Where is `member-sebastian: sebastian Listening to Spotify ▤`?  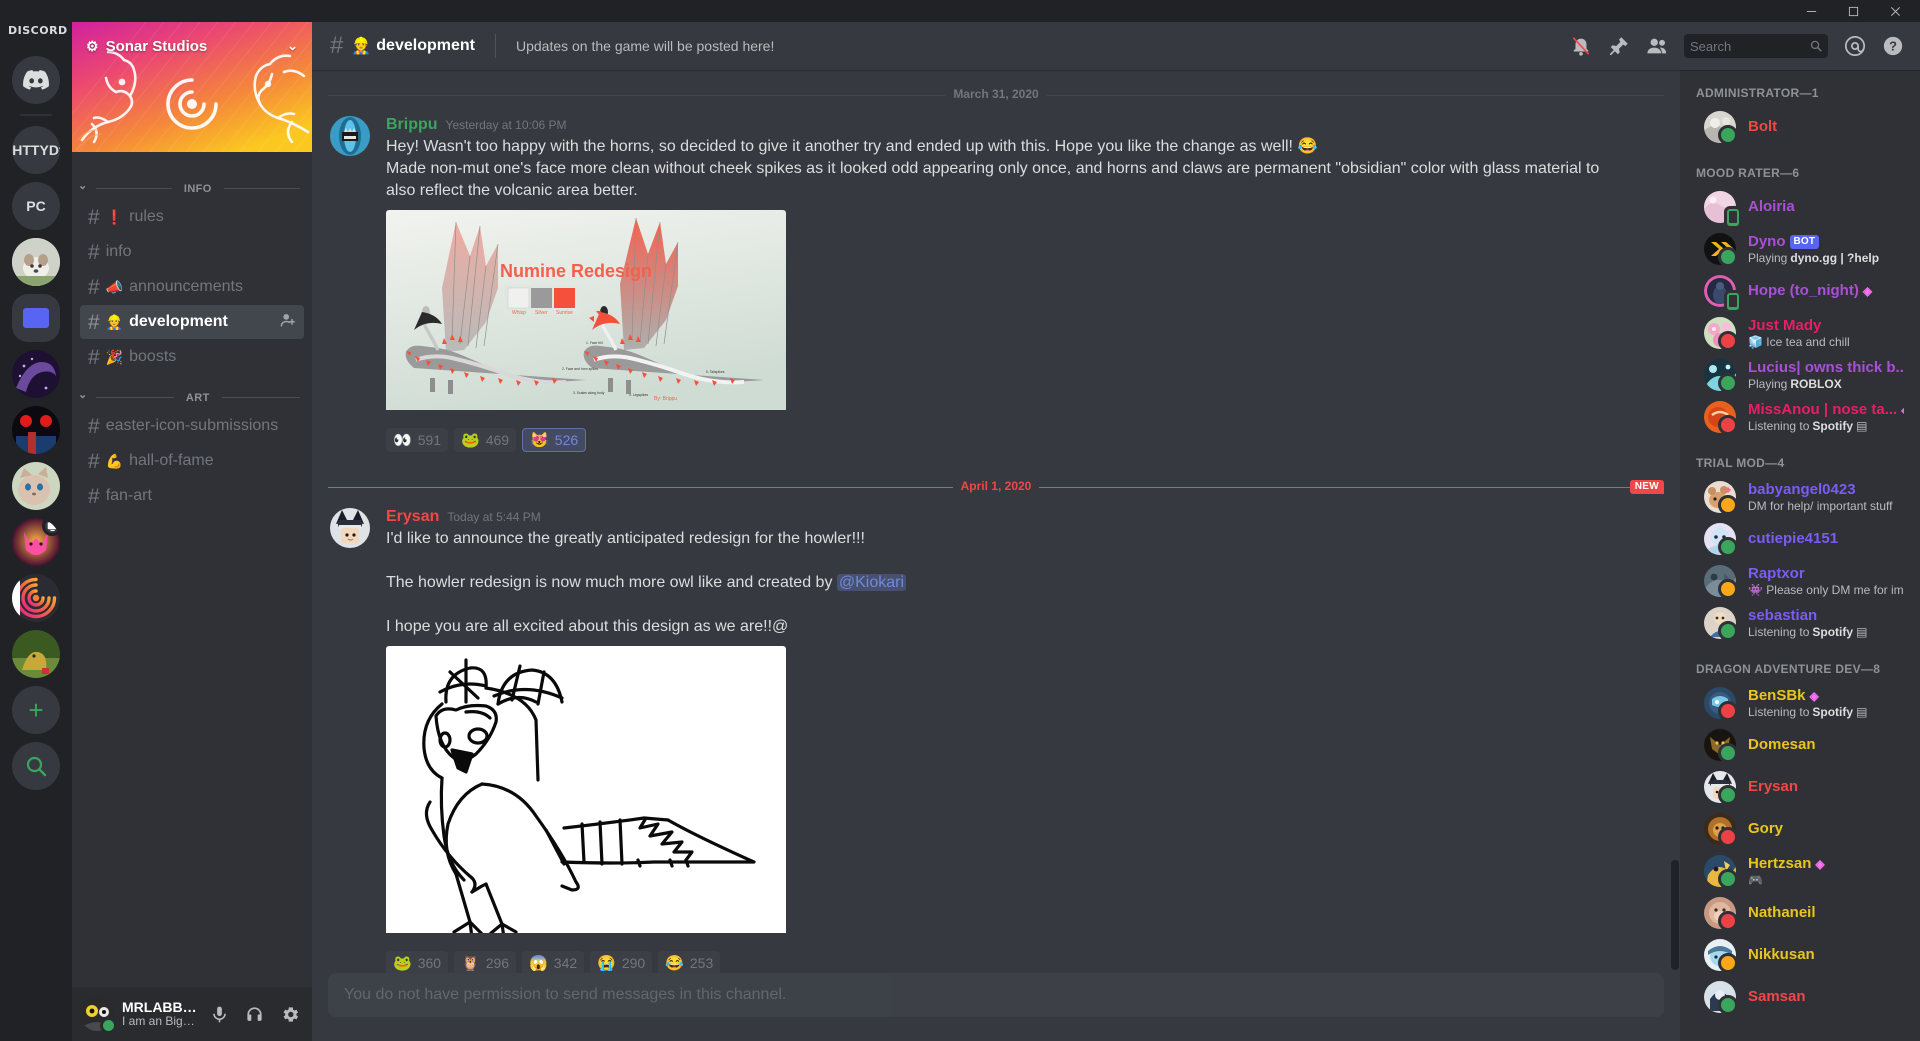 member-sebastian: sebastian Listening to Spotify ▤ is located at coordinates (1804, 623).